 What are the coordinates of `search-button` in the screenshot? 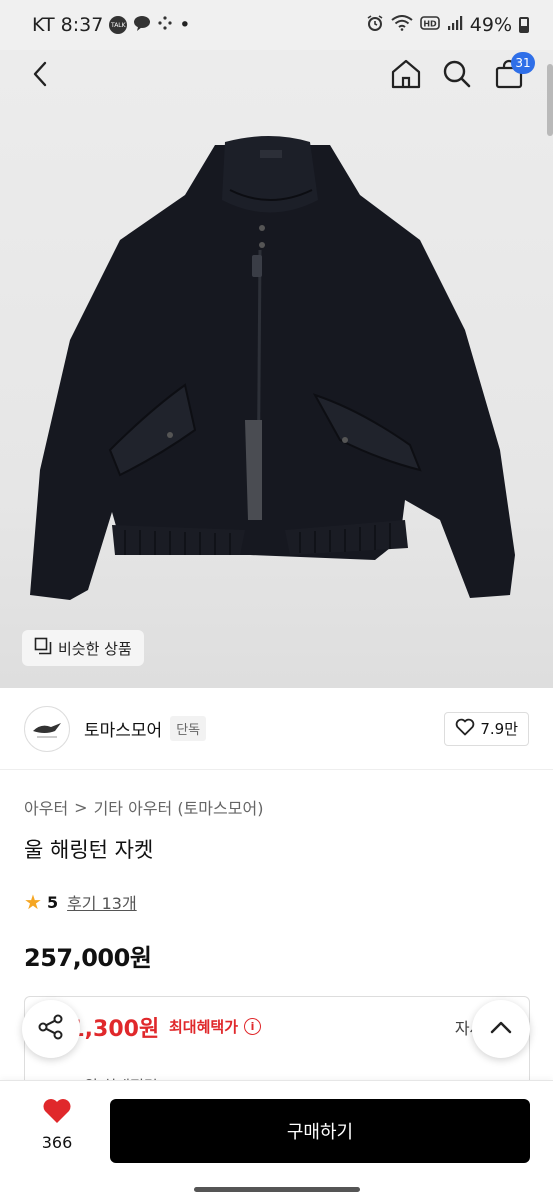 It's located at (457, 76).